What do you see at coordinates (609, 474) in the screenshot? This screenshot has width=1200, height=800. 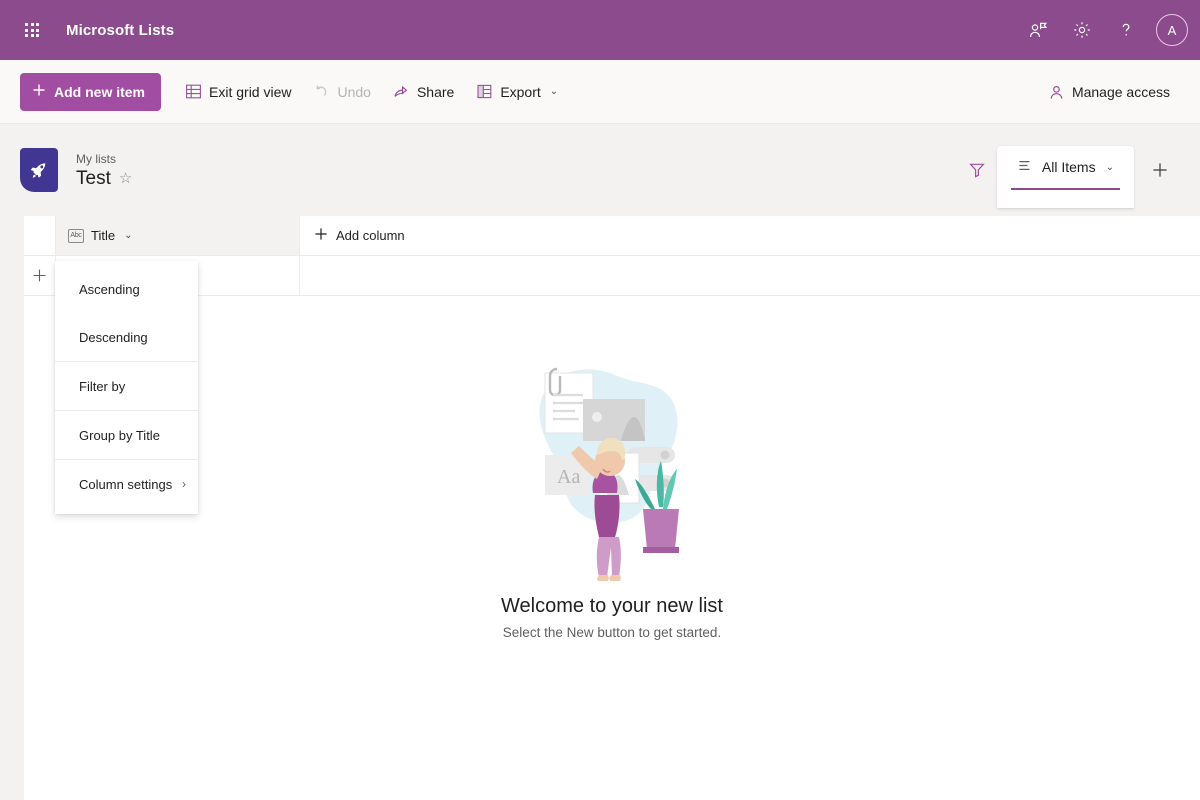 I see `person-arranging-list-illustration: Aa` at bounding box center [609, 474].